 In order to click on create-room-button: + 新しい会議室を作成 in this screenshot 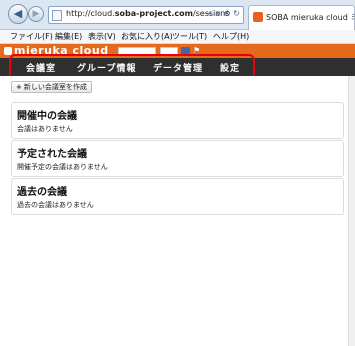, I will do `click(51, 87)`.